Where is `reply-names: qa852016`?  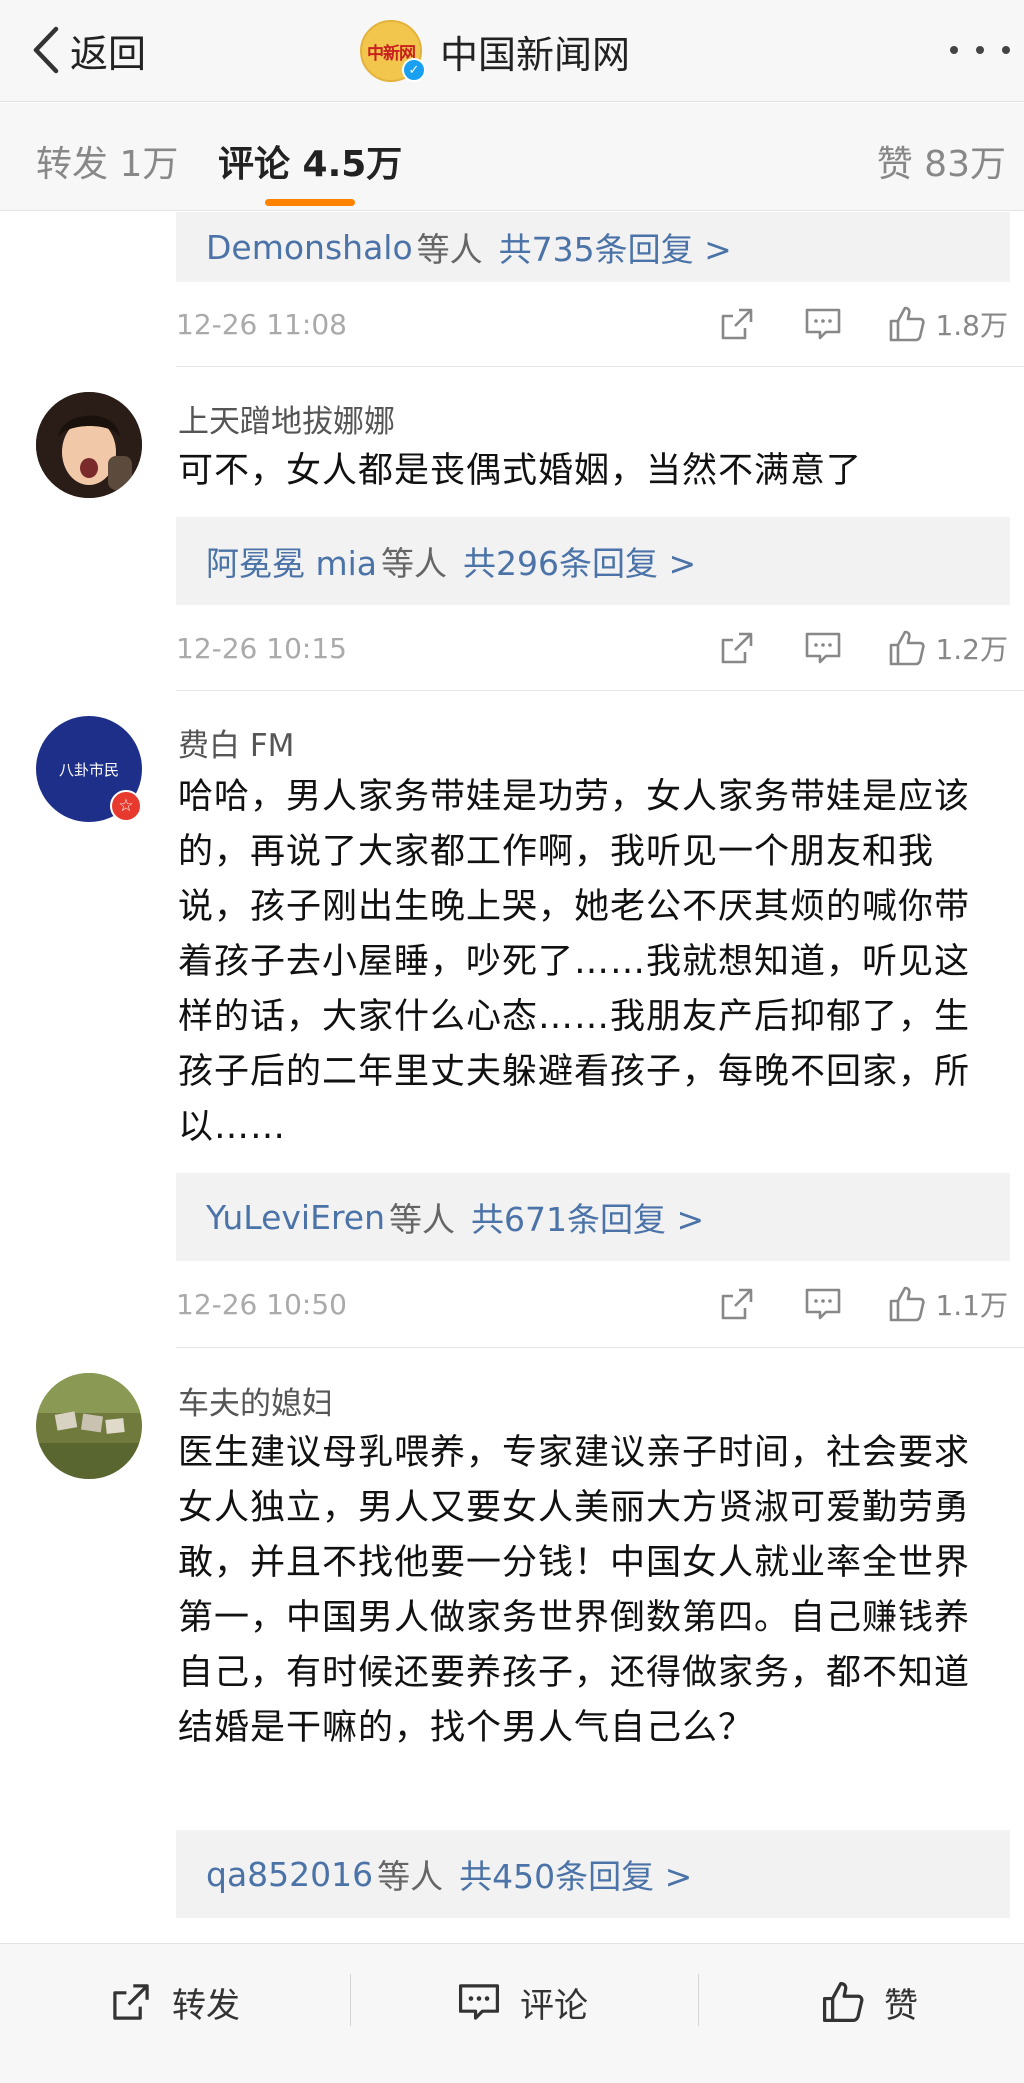
reply-names: qa852016 is located at coordinates (290, 1874).